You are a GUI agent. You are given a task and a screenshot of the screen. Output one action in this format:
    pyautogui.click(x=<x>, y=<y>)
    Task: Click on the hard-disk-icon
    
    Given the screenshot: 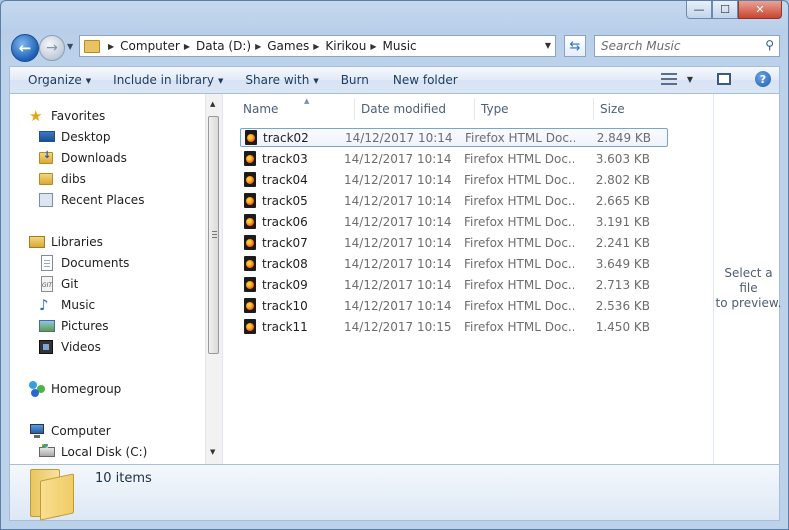 What is the action you would take?
    pyautogui.click(x=47, y=452)
    